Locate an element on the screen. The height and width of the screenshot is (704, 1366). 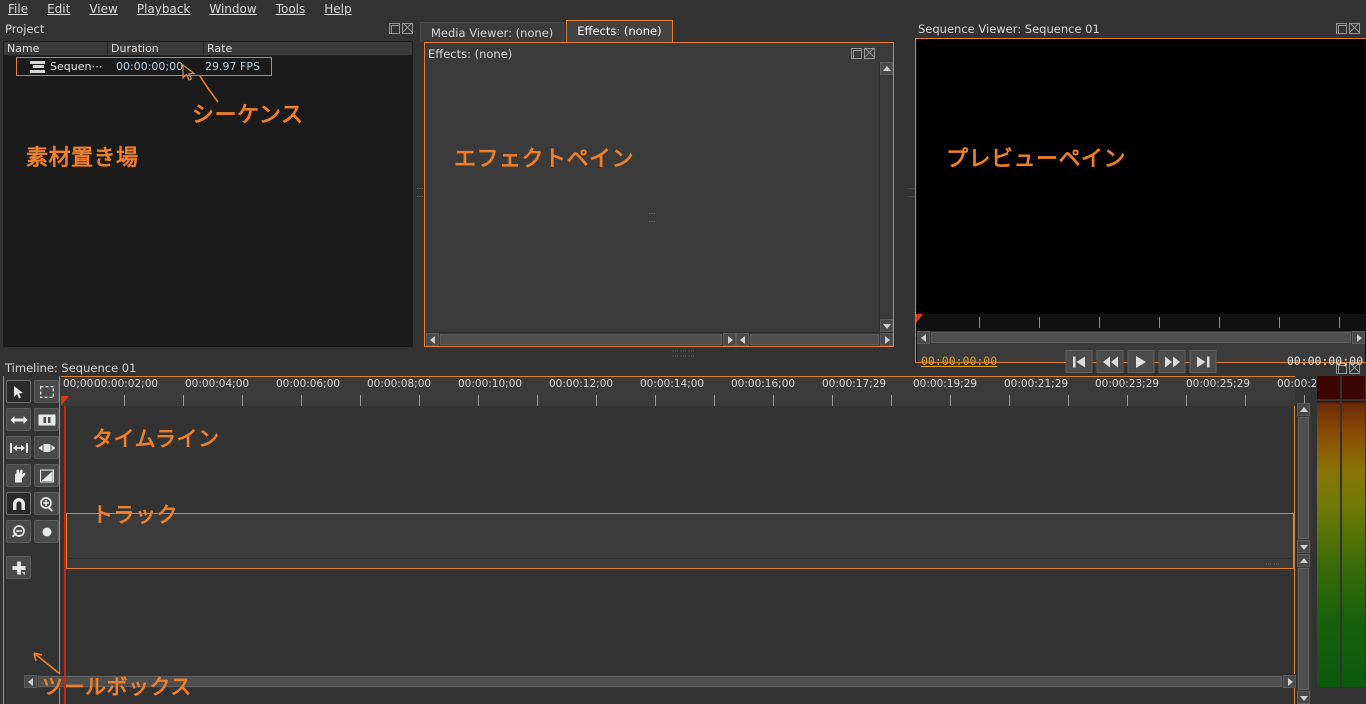
effects-scroll-left-button is located at coordinates (432, 339).